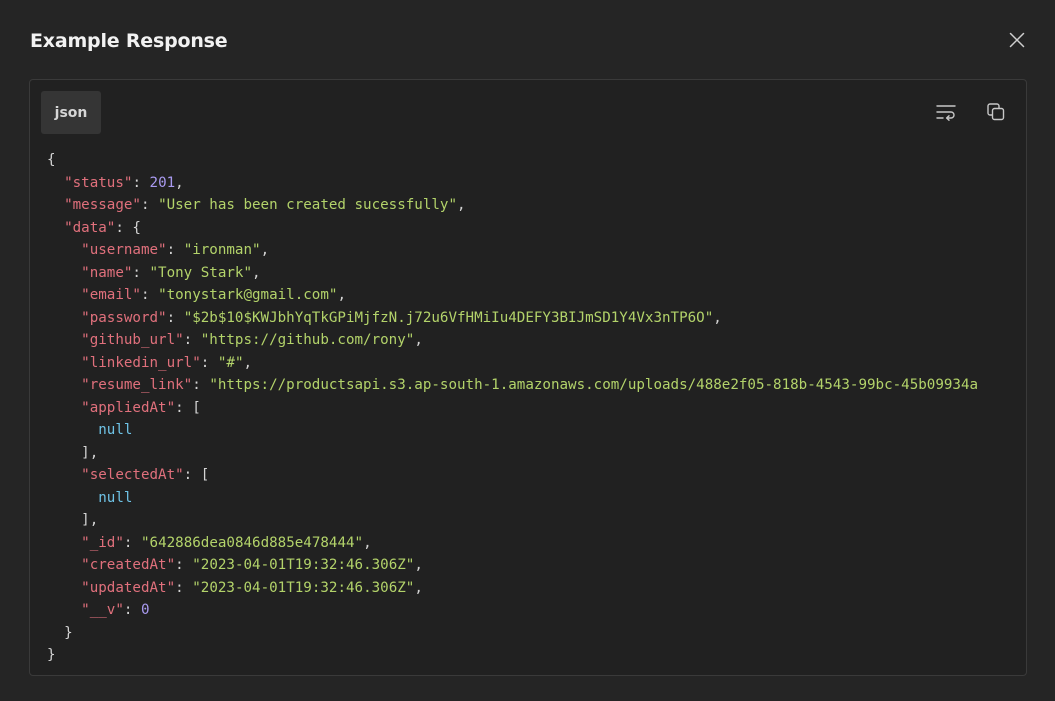 The width and height of the screenshot is (1055, 701). What do you see at coordinates (90, 227) in the screenshot?
I see `json-key: "data"` at bounding box center [90, 227].